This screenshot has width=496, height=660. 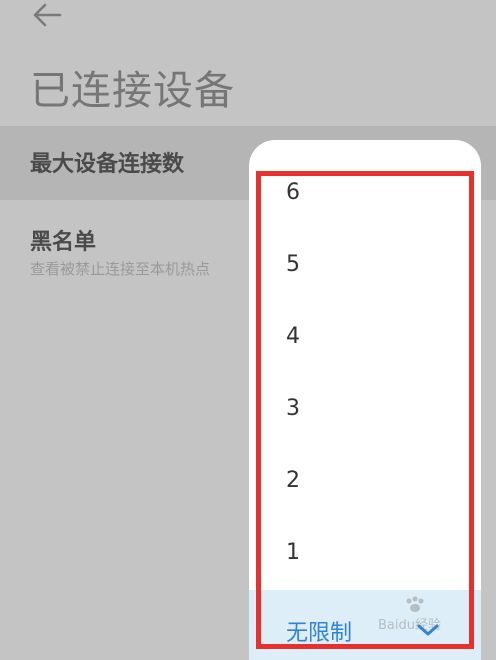 I want to click on blacklist-label: 黑名单, so click(x=63, y=242).